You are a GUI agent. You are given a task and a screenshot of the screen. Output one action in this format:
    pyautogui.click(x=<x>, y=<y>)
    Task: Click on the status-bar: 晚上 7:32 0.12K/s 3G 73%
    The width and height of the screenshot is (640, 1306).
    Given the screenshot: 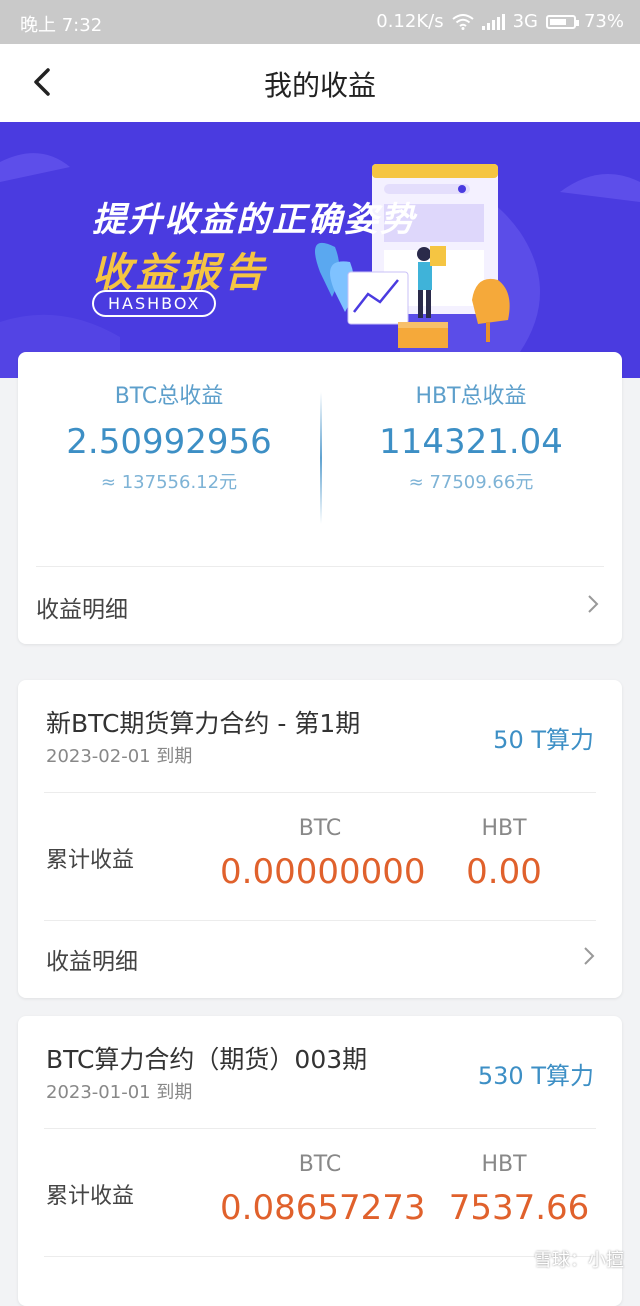 What is the action you would take?
    pyautogui.click(x=320, y=22)
    